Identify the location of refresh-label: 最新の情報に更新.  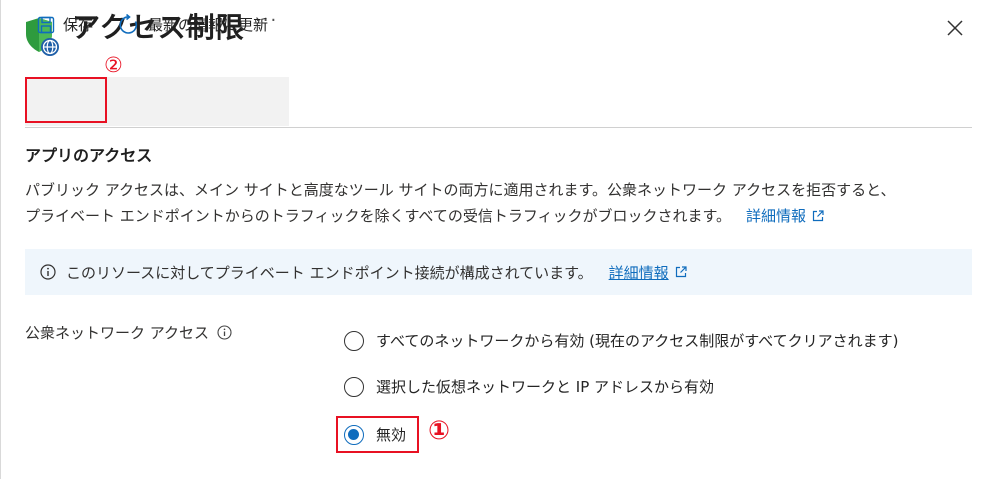
(208, 25).